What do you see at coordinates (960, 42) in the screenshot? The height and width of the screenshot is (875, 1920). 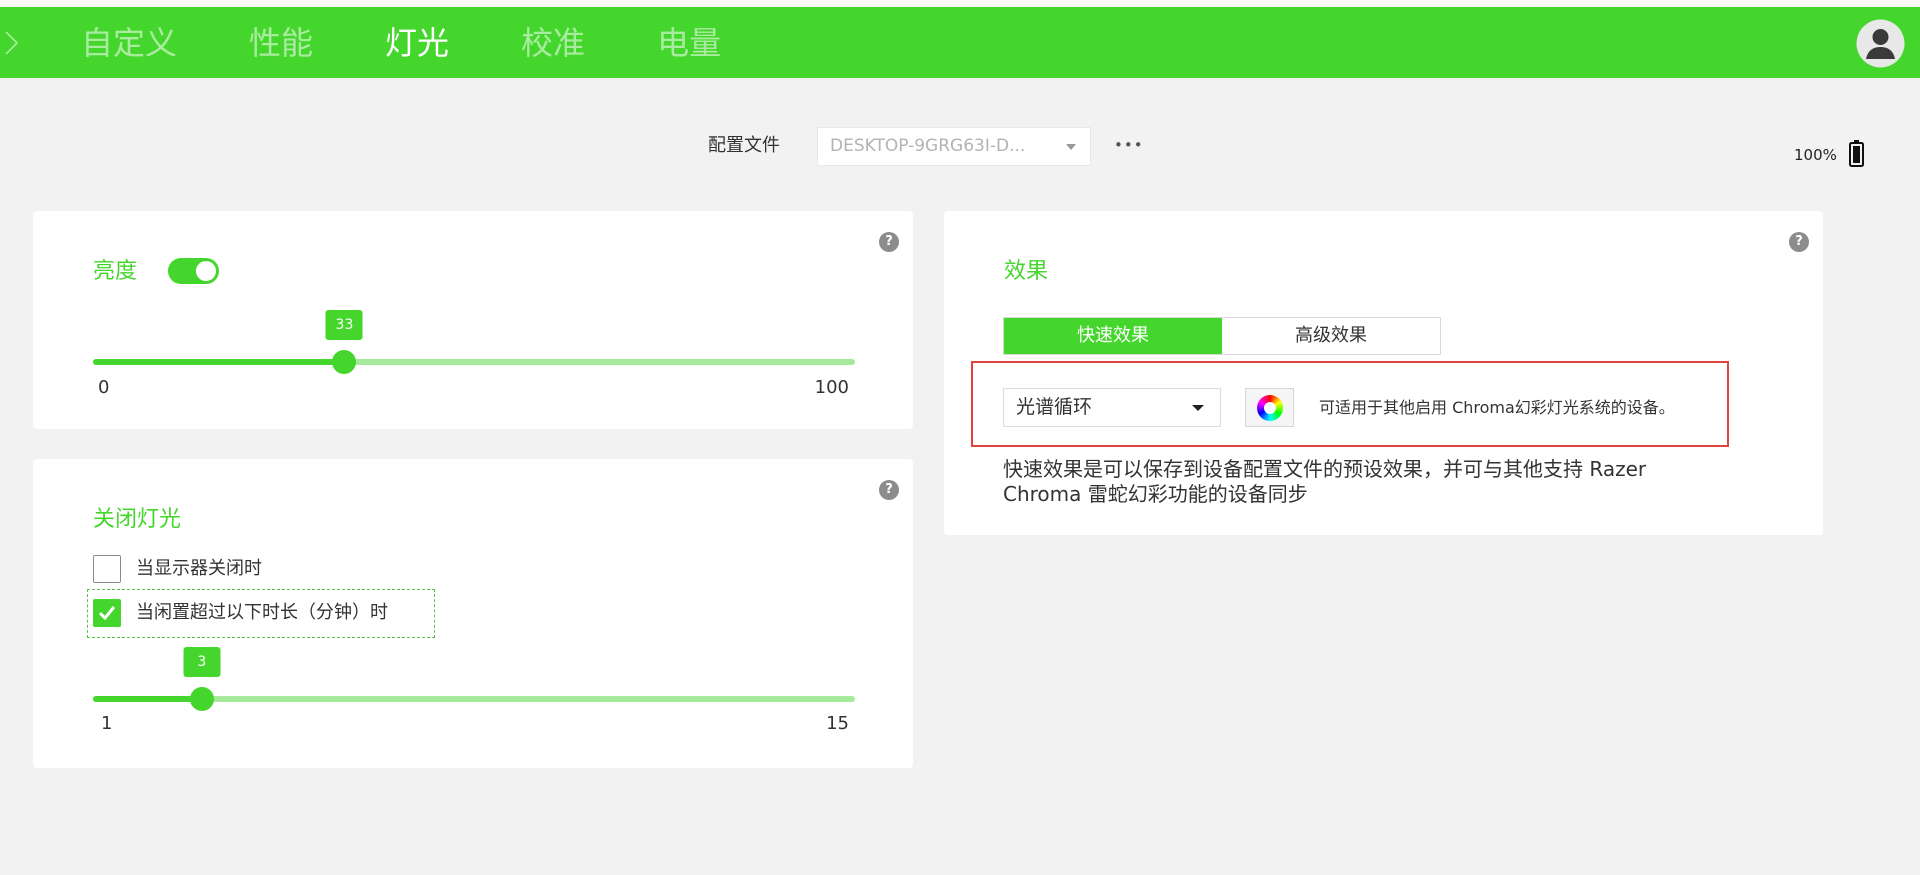 I see `top-nav-bar: 自定义 性能 灯光 校准 电量` at bounding box center [960, 42].